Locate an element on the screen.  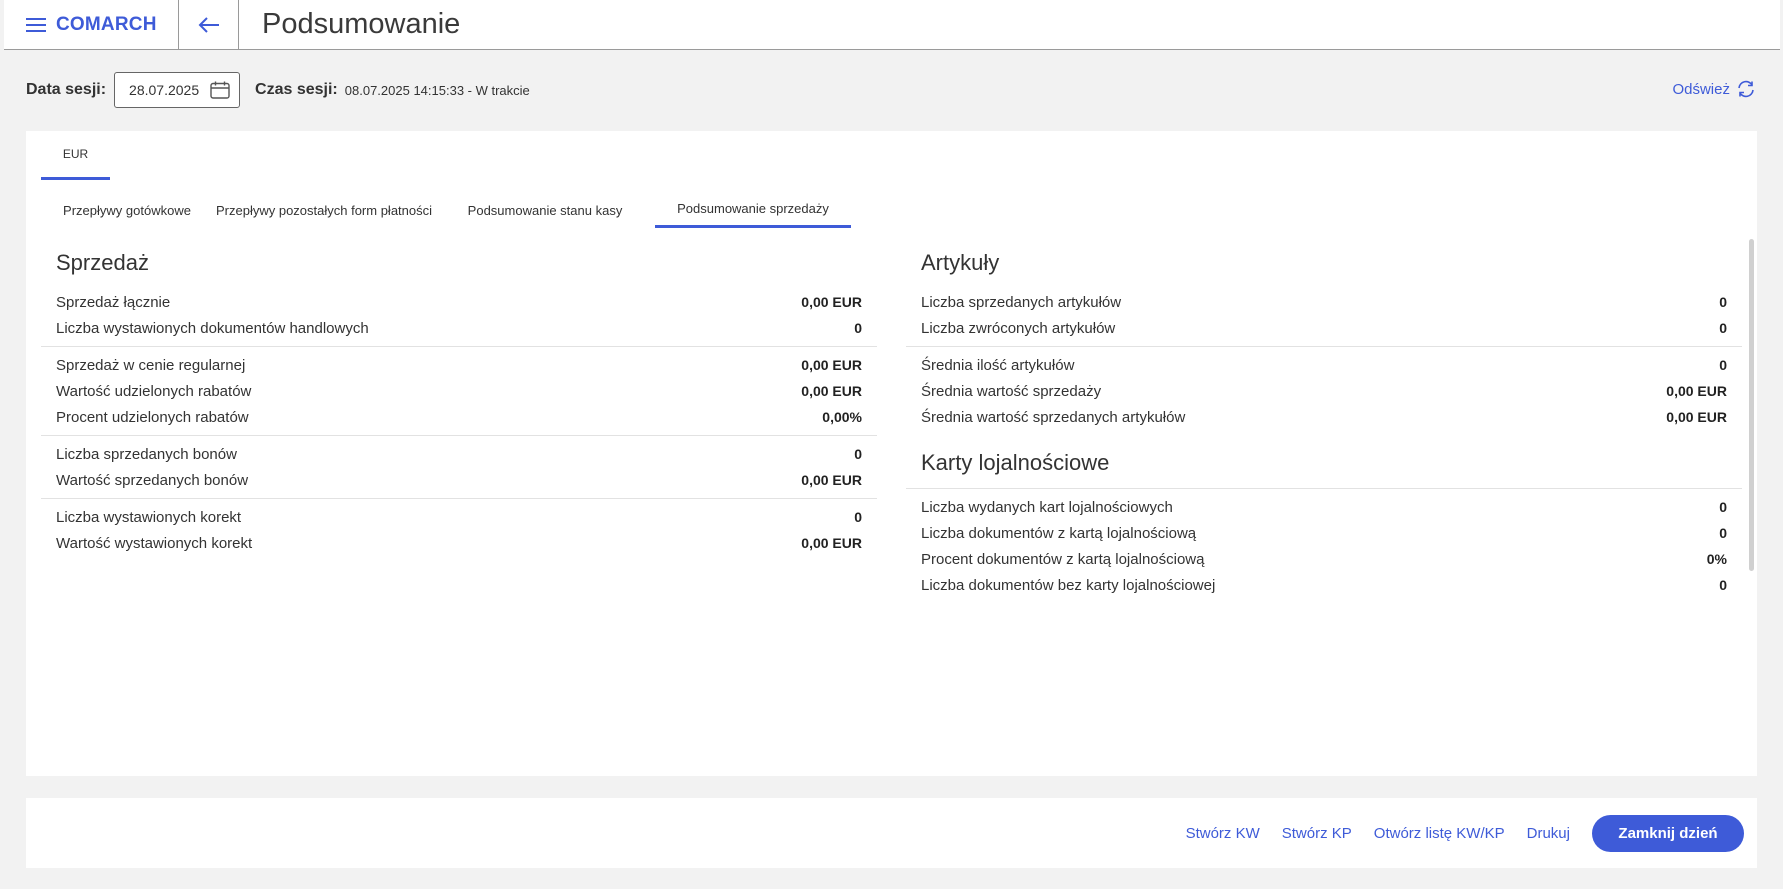
tab-sales-summary: Podsumowanie sprzedaży is located at coordinates (753, 210).